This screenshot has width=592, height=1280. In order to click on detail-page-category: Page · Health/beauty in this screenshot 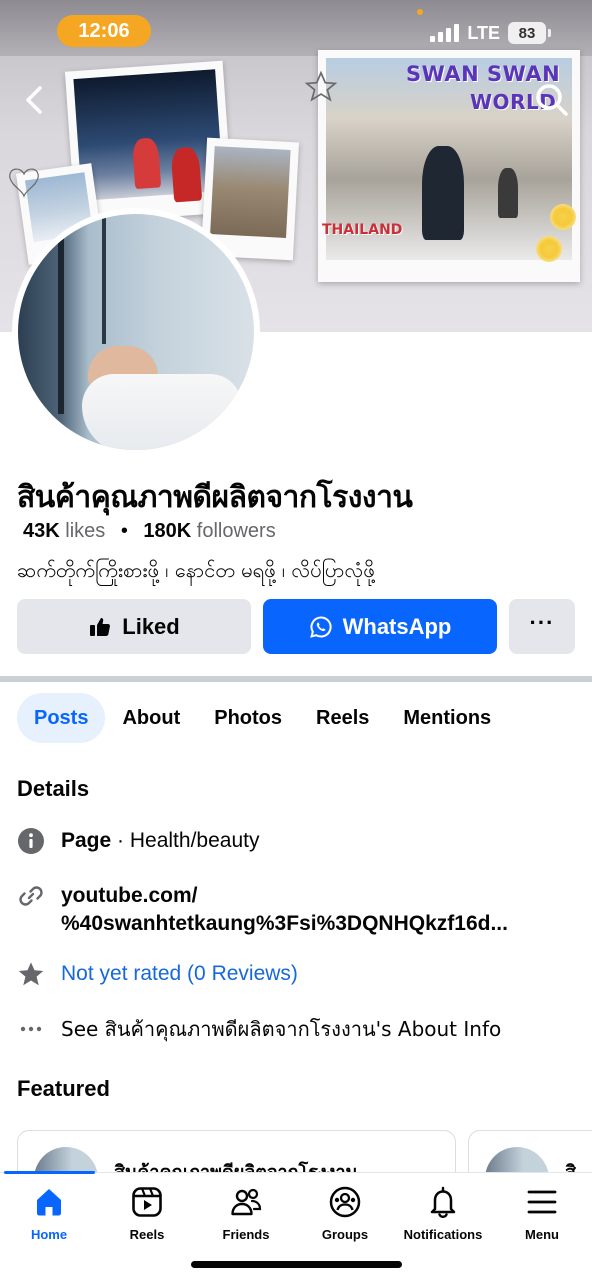, I will do `click(138, 841)`.